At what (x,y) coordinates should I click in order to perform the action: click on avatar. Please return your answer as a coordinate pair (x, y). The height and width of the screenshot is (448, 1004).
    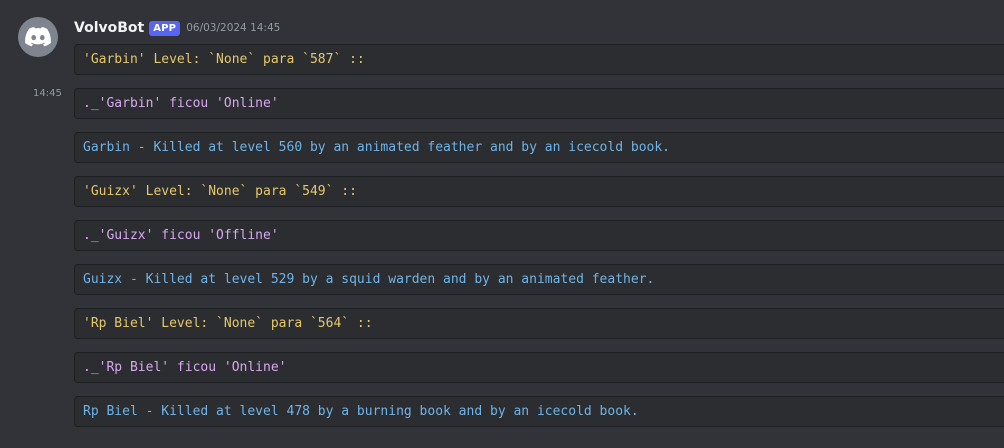
    Looking at the image, I should click on (38, 37).